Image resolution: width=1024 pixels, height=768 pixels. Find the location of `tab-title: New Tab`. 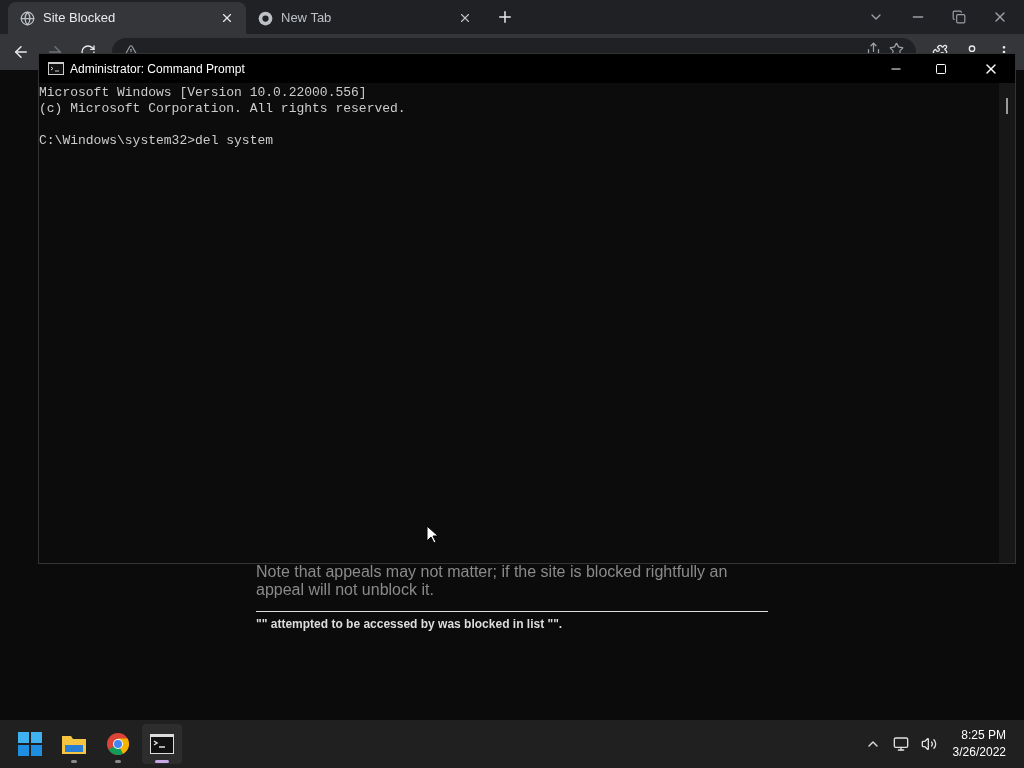

tab-title: New Tab is located at coordinates (307, 18).